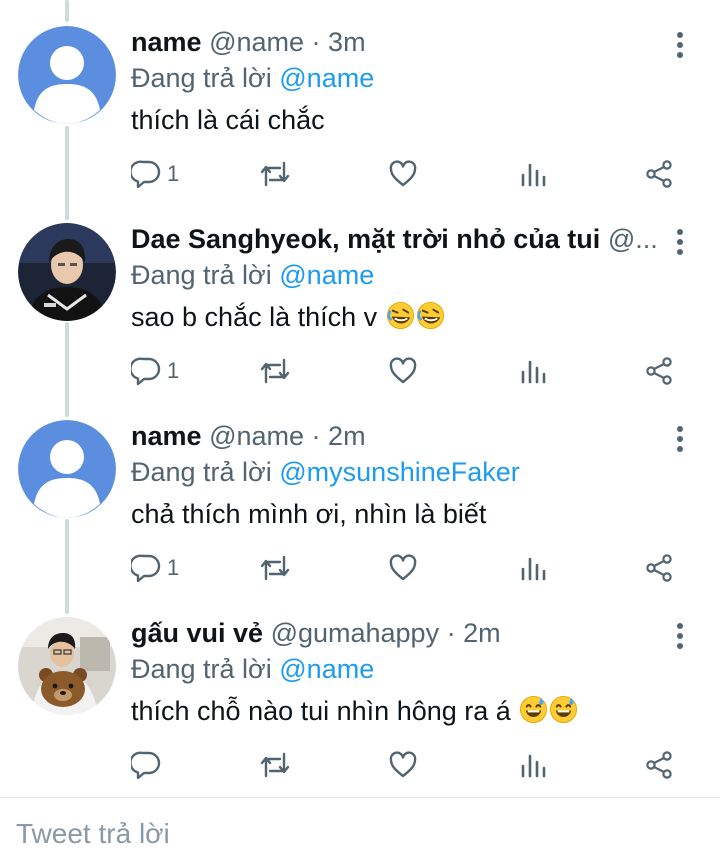 Image resolution: width=720 pixels, height=851 pixels. What do you see at coordinates (197, 633) in the screenshot?
I see `author-name: gấu vui vẻ` at bounding box center [197, 633].